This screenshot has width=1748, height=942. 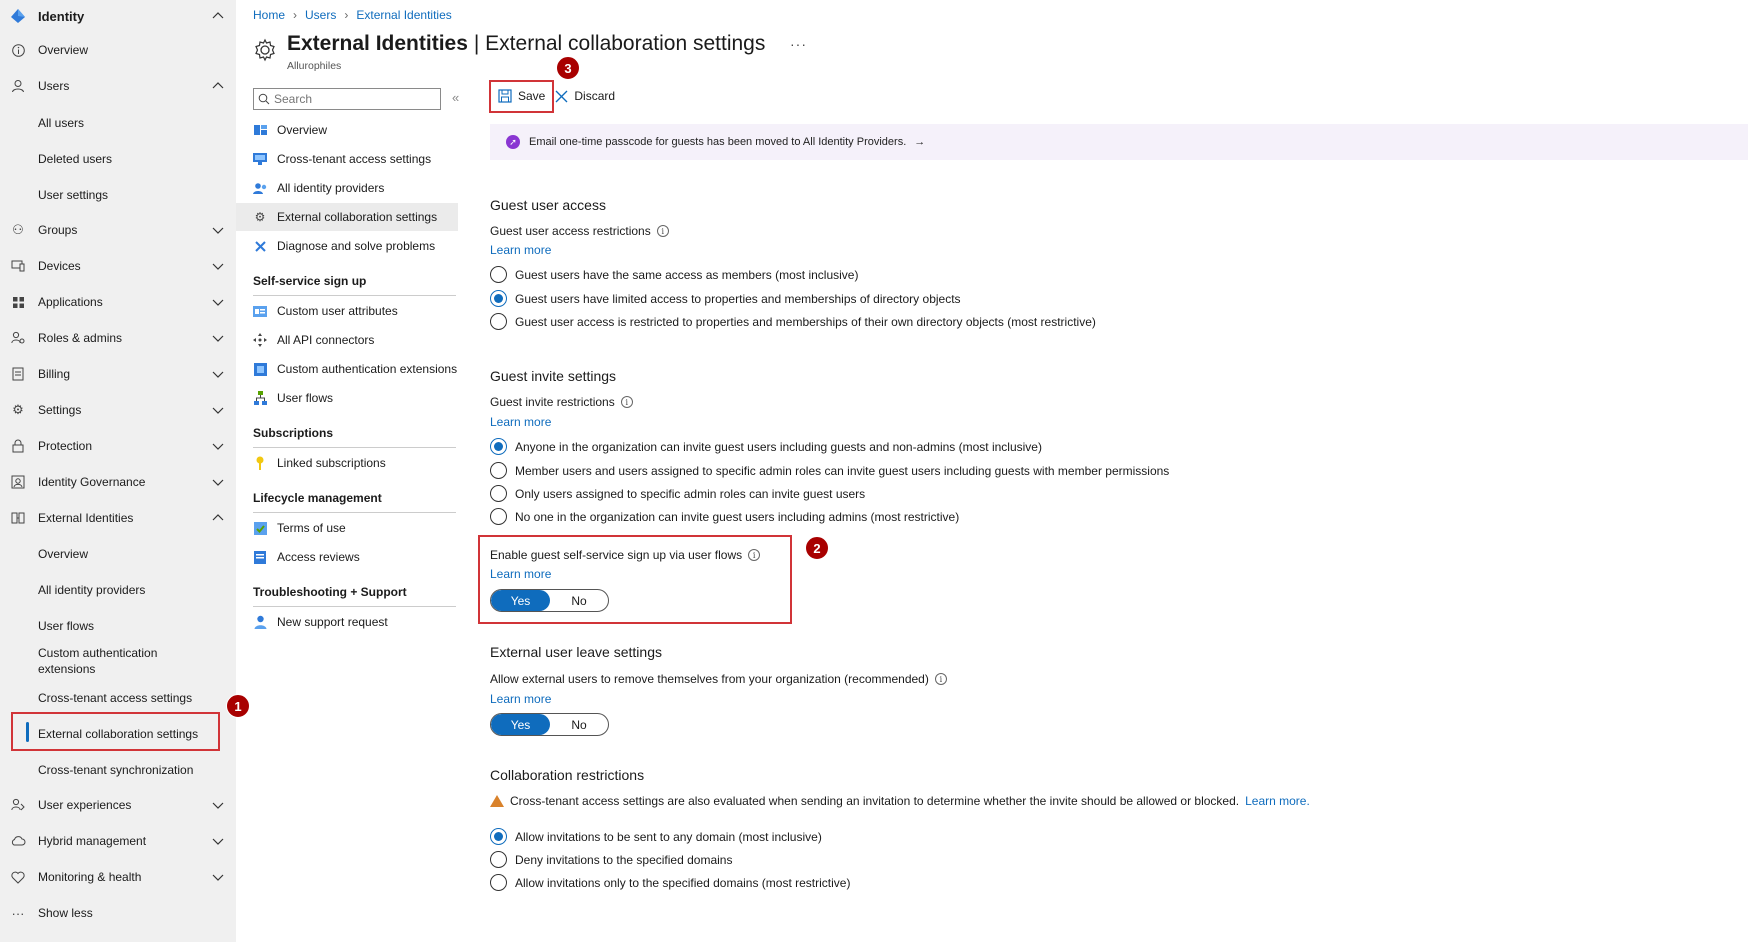 What do you see at coordinates (347, 398) in the screenshot?
I see `menu-user-flows: User flows` at bounding box center [347, 398].